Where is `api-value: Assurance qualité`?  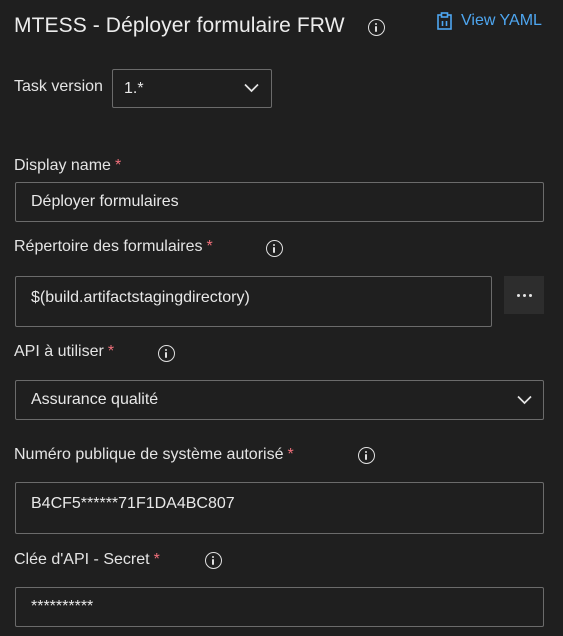
api-value: Assurance qualité is located at coordinates (95, 399).